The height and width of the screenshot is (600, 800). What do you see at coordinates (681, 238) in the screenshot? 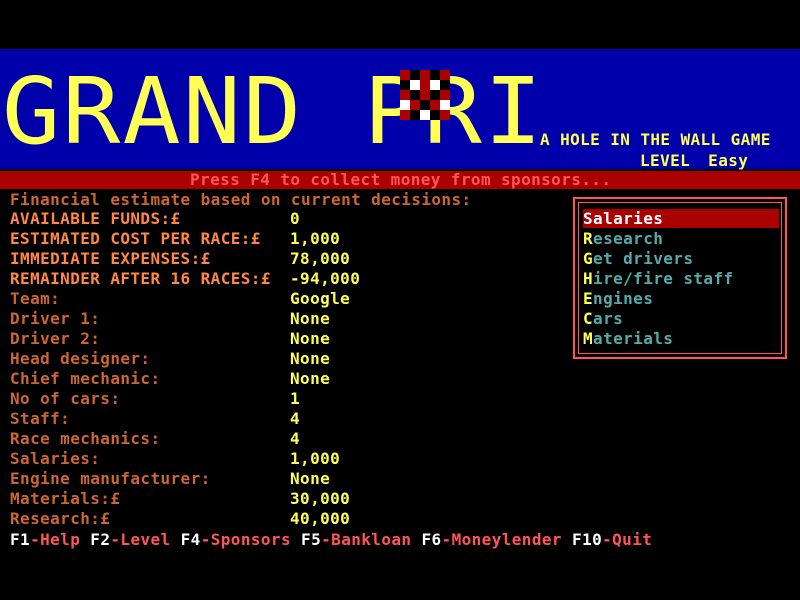
I see `menu-item-research: Research` at bounding box center [681, 238].